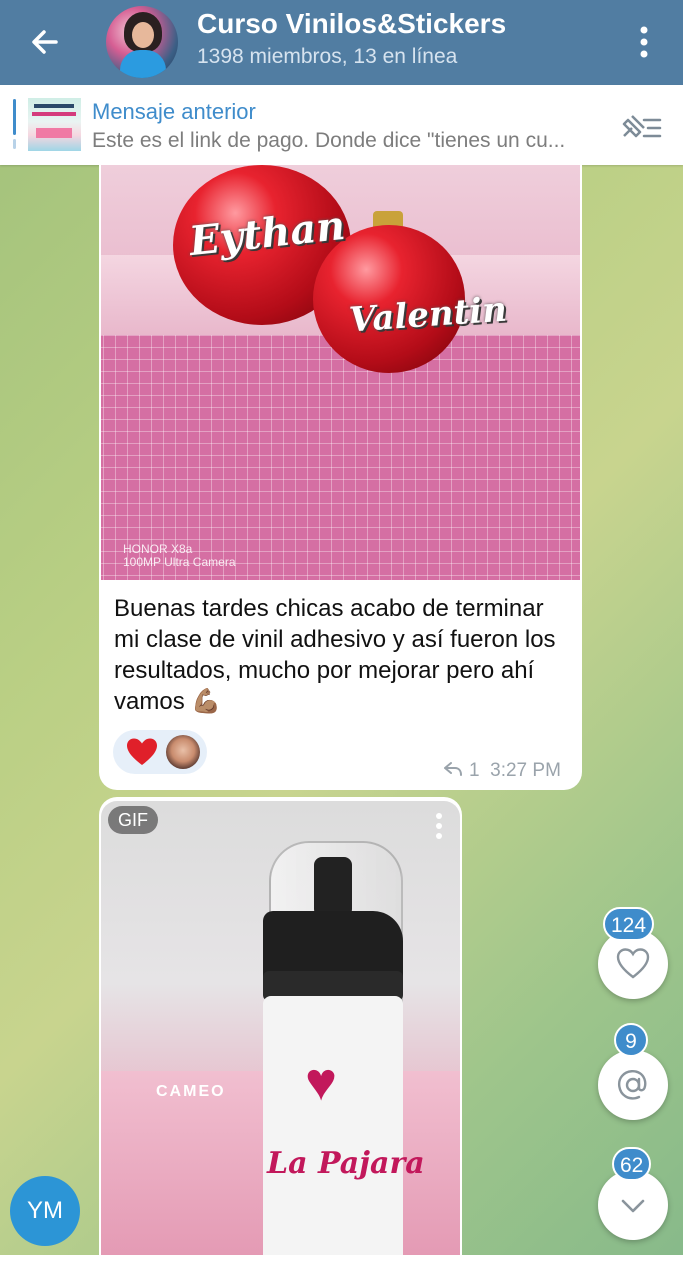 The image size is (683, 1280). I want to click on user-avatar: YM, so click(45, 1211).